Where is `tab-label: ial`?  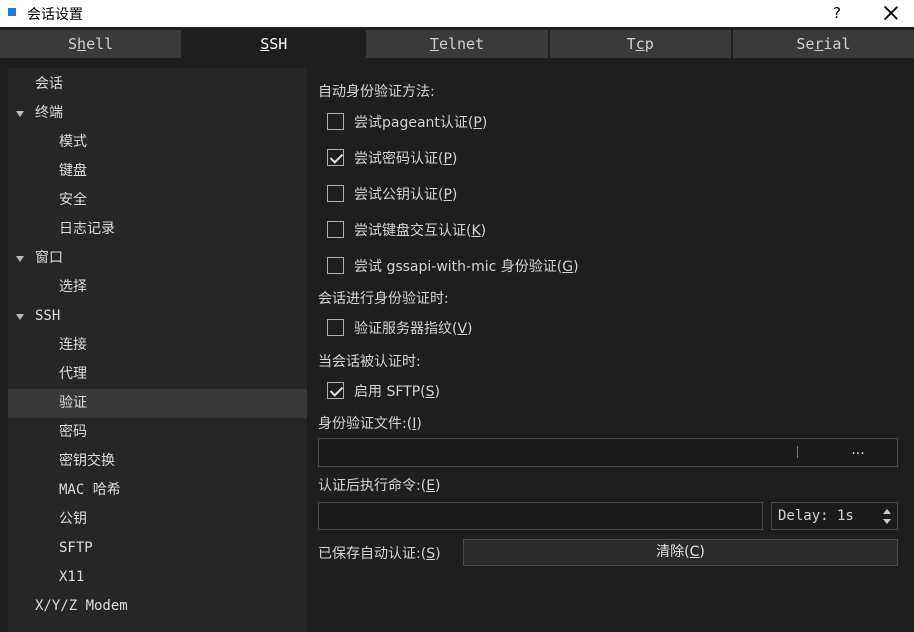
tab-label: ial is located at coordinates (837, 44).